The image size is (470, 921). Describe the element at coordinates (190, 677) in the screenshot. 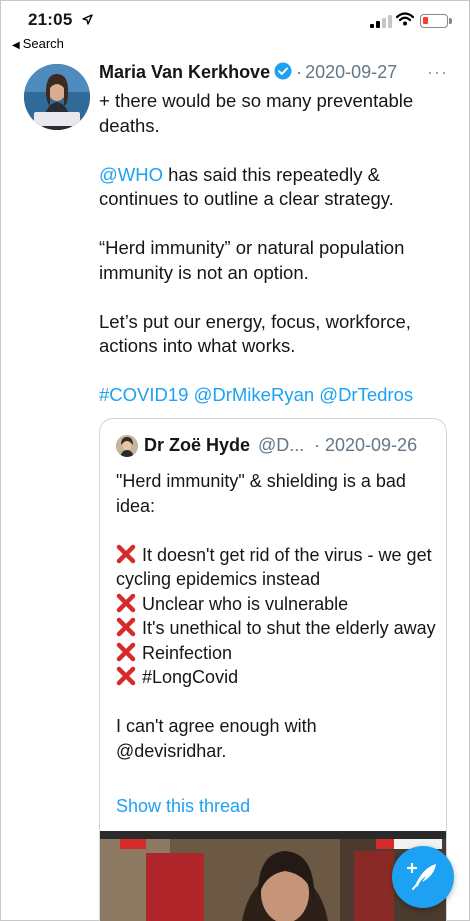

I see `quoted-point-text: #LongCovid` at that location.